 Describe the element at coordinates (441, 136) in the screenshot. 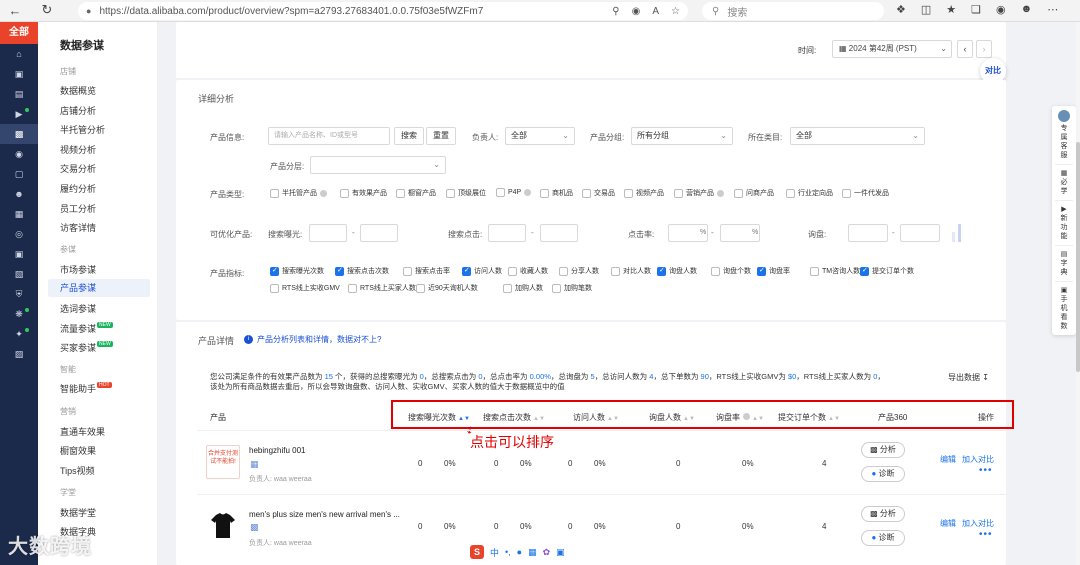

I see `reset-button: 重置` at that location.